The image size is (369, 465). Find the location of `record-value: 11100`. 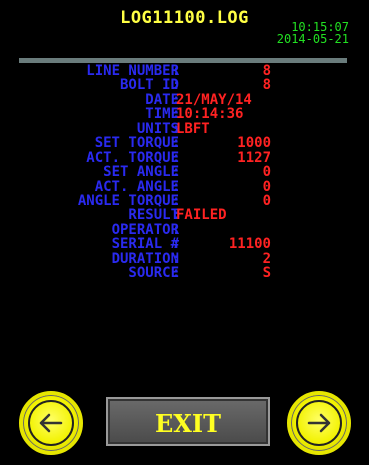

record-value: 11100 is located at coordinates (249, 244).